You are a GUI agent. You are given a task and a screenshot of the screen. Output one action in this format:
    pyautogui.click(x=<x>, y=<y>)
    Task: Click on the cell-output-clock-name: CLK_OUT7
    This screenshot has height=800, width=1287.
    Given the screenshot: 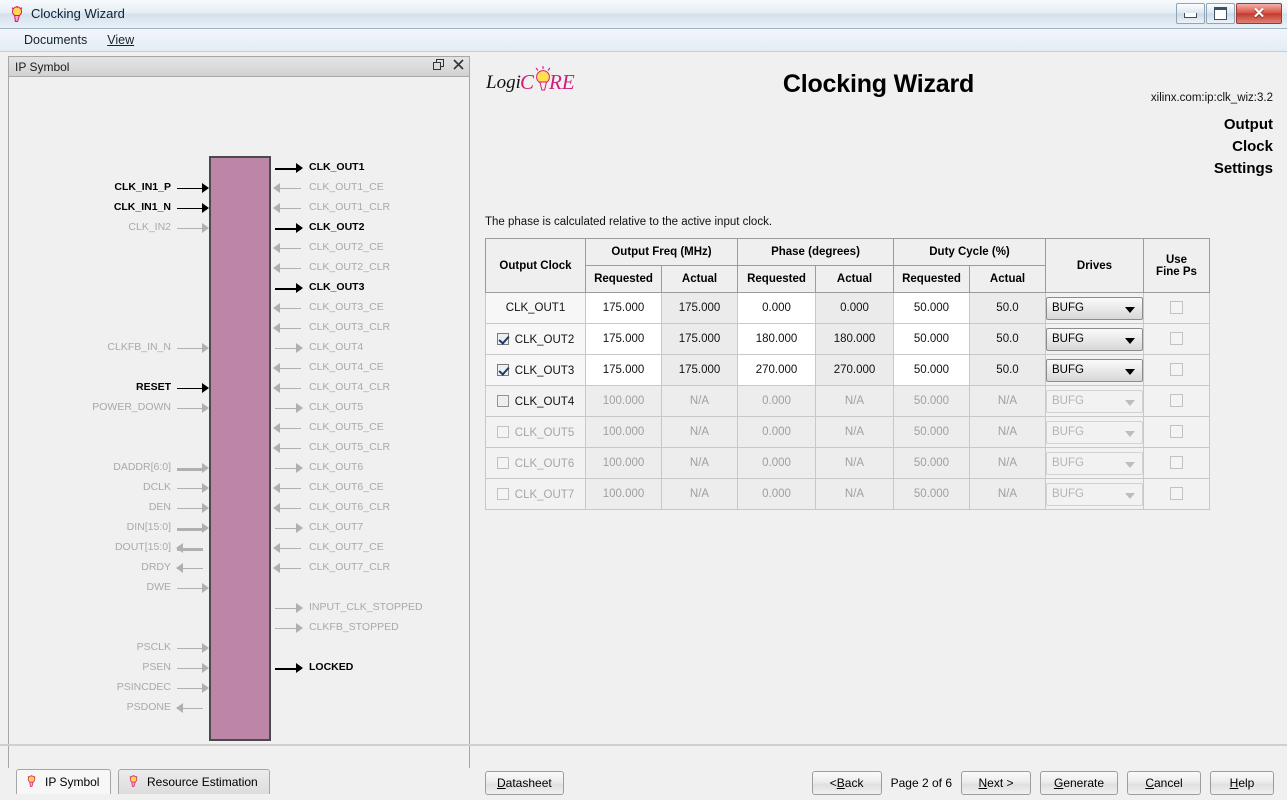 What is the action you would take?
    pyautogui.click(x=535, y=494)
    